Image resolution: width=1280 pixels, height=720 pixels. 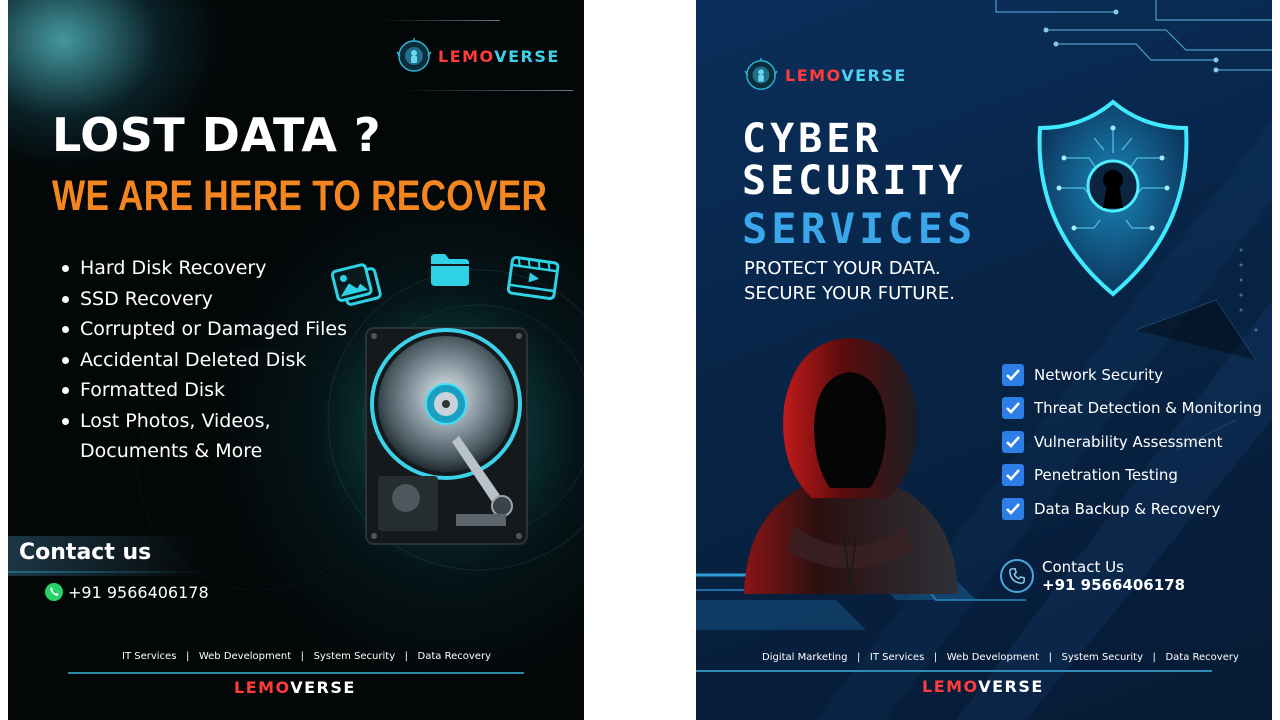 What do you see at coordinates (1017, 576) in the screenshot?
I see `phone-icon` at bounding box center [1017, 576].